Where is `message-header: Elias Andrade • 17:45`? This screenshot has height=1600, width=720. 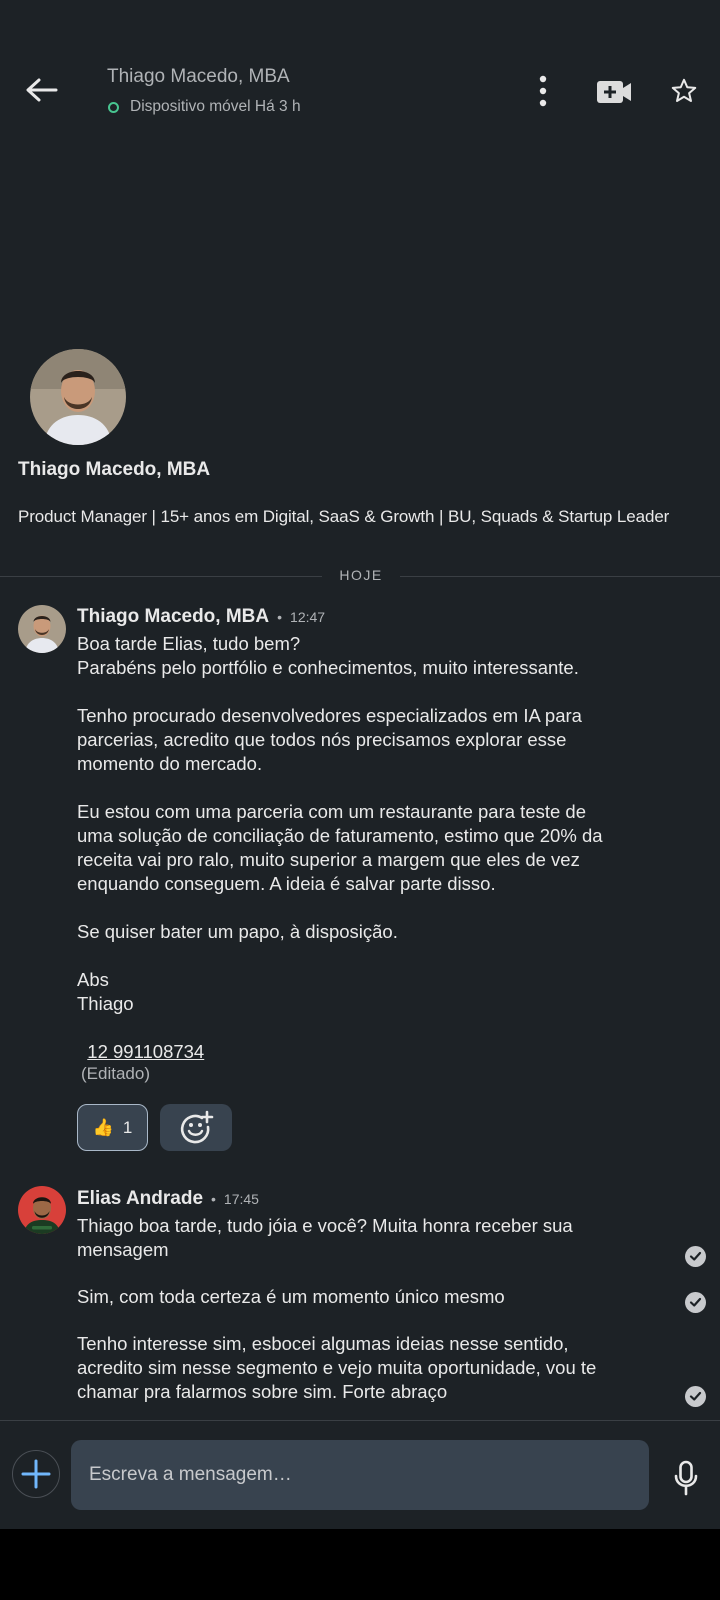
message-header: Elias Andrade • 17:45 is located at coordinates (168, 1199).